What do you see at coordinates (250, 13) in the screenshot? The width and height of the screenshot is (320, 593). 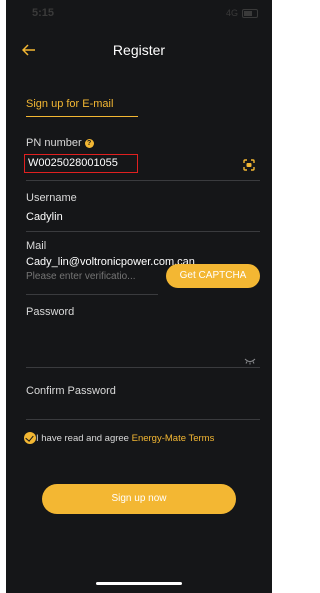 I see `battery-icon` at bounding box center [250, 13].